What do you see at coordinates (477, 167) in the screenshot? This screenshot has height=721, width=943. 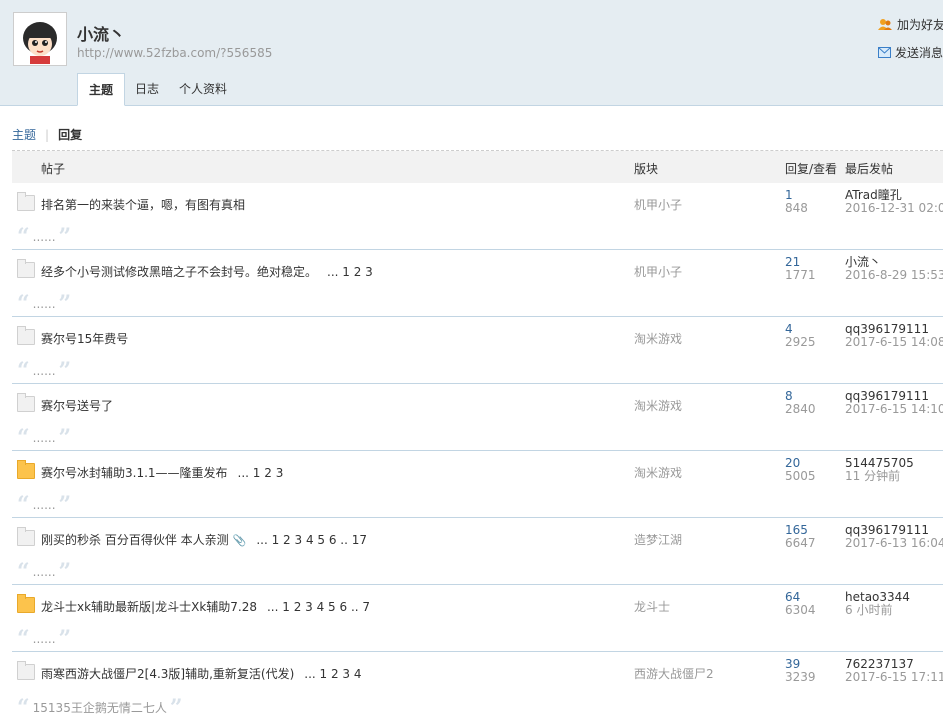 I see `table-header: 帖子 版块 回复/查看 最后发帖` at bounding box center [477, 167].